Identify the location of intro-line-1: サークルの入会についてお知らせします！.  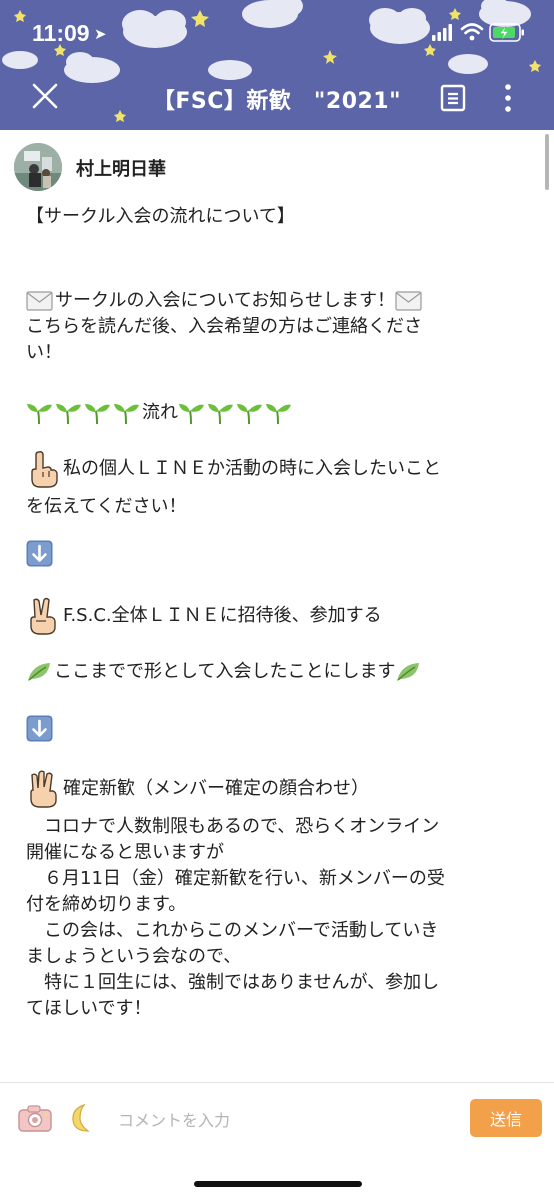
(281, 301).